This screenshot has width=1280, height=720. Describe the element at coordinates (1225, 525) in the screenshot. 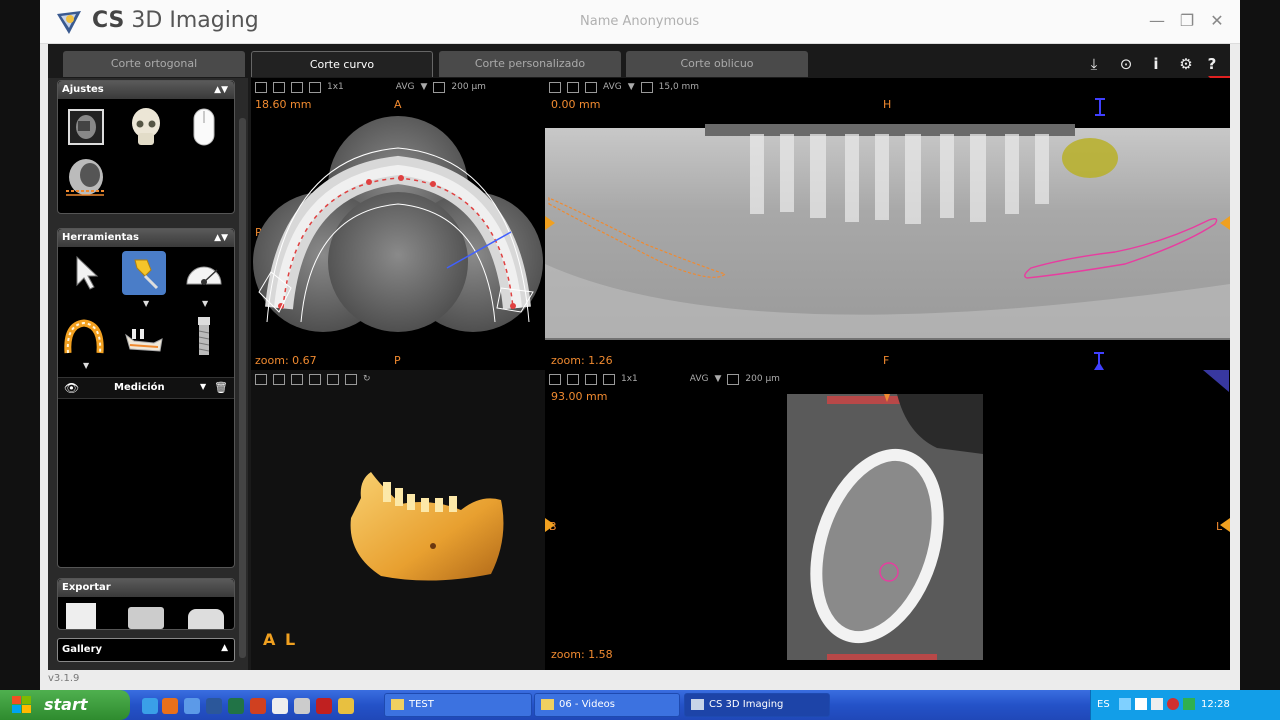

I see `cross-right-marker-icon` at that location.